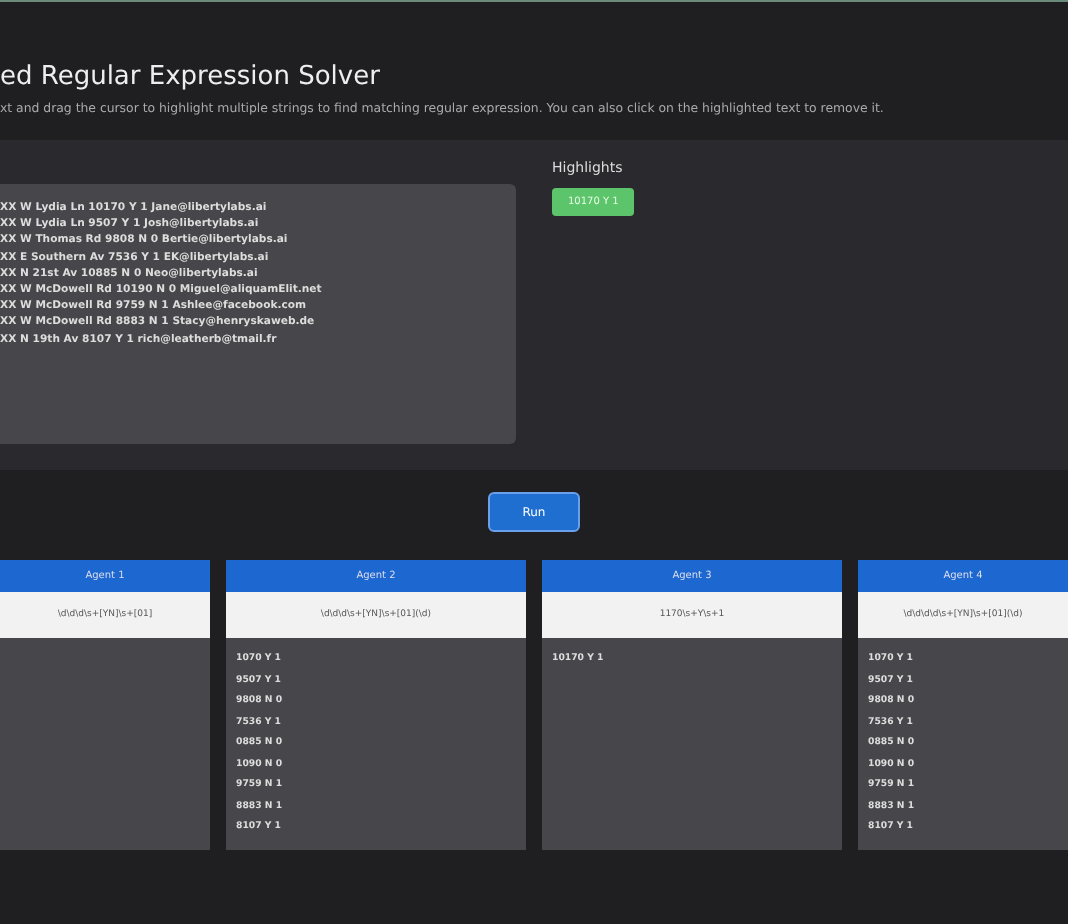 The image size is (1068, 924). What do you see at coordinates (191, 77) in the screenshot?
I see `page-title: ed Regular Expression Solver` at bounding box center [191, 77].